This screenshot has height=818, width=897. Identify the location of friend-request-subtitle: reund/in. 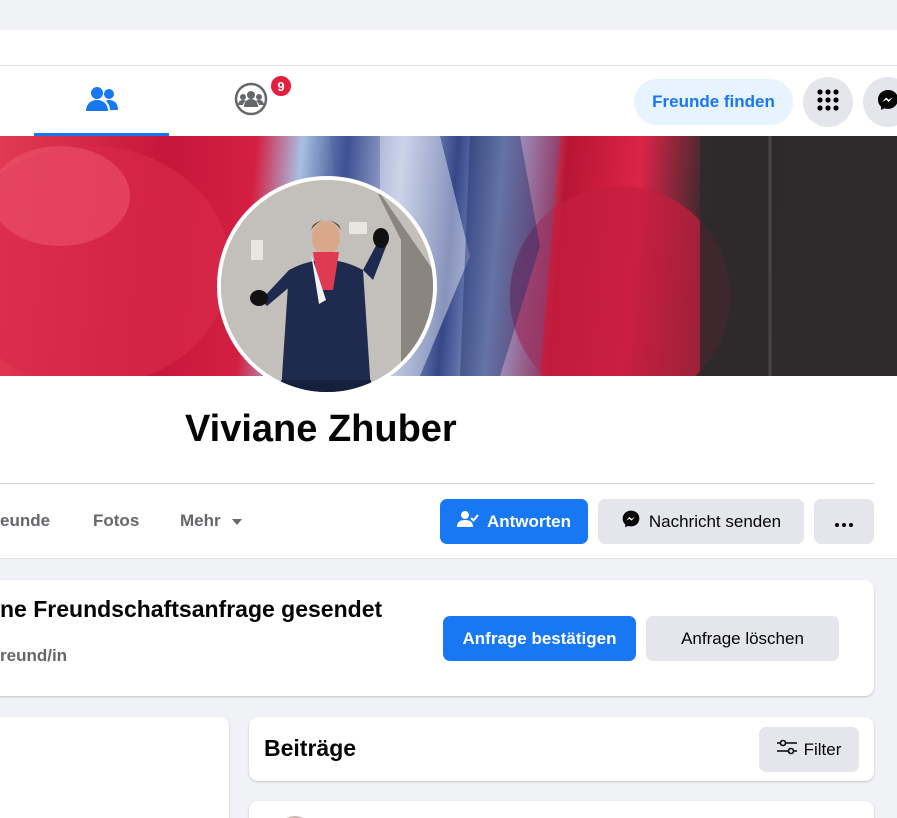
(34, 655).